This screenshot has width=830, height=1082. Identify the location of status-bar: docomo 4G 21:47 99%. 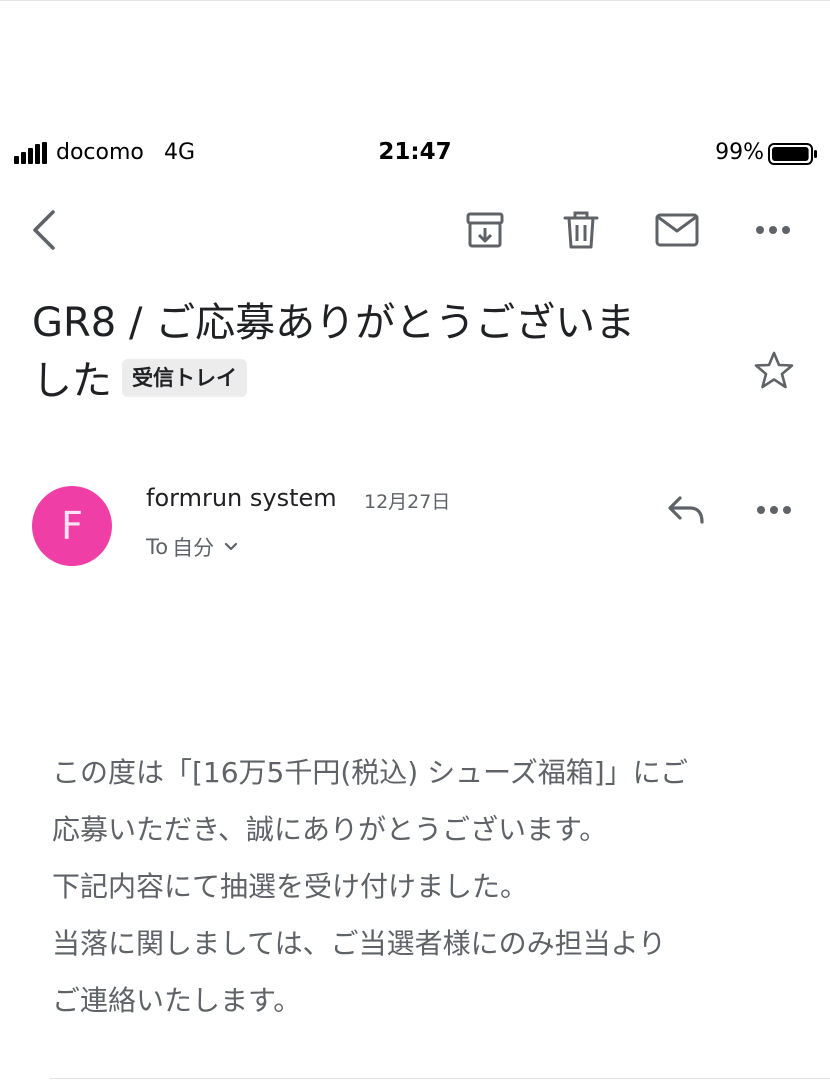
(415, 154).